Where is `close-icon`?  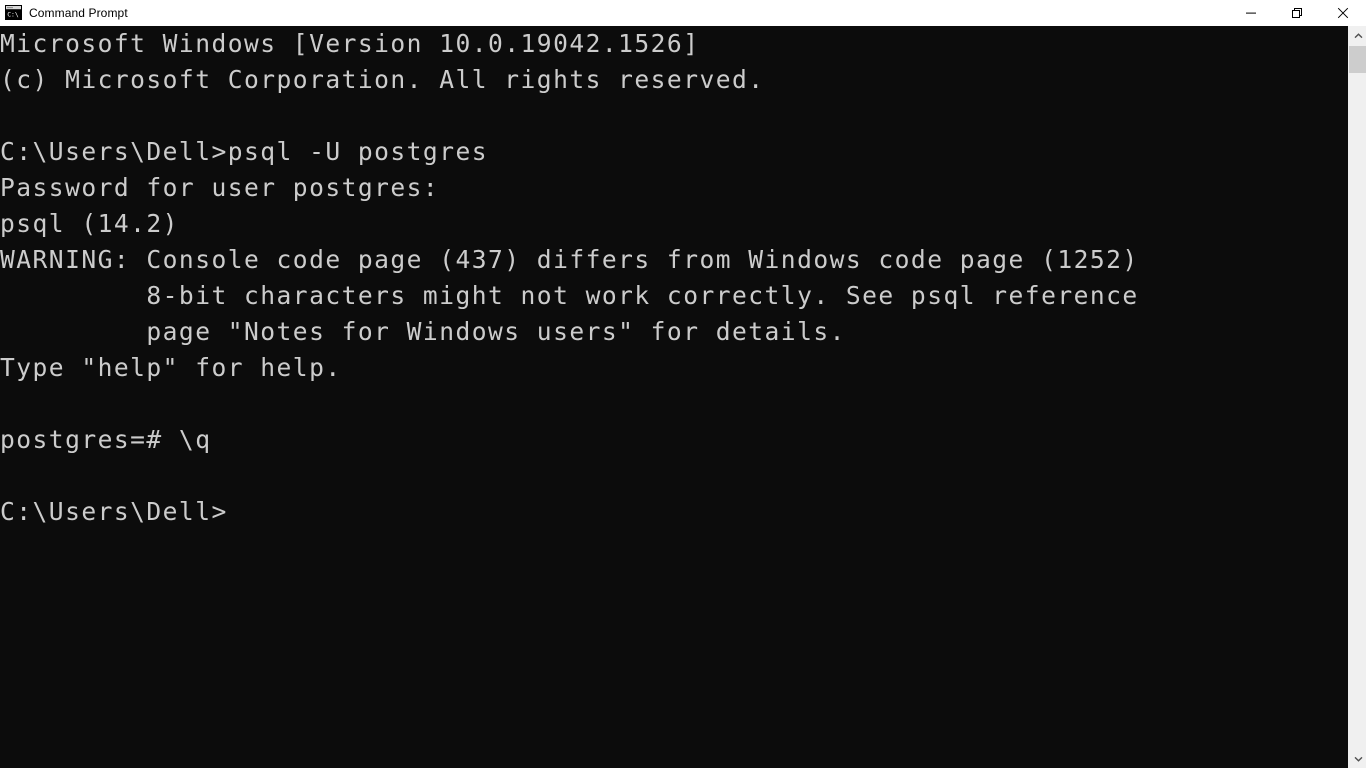
close-icon is located at coordinates (1343, 12).